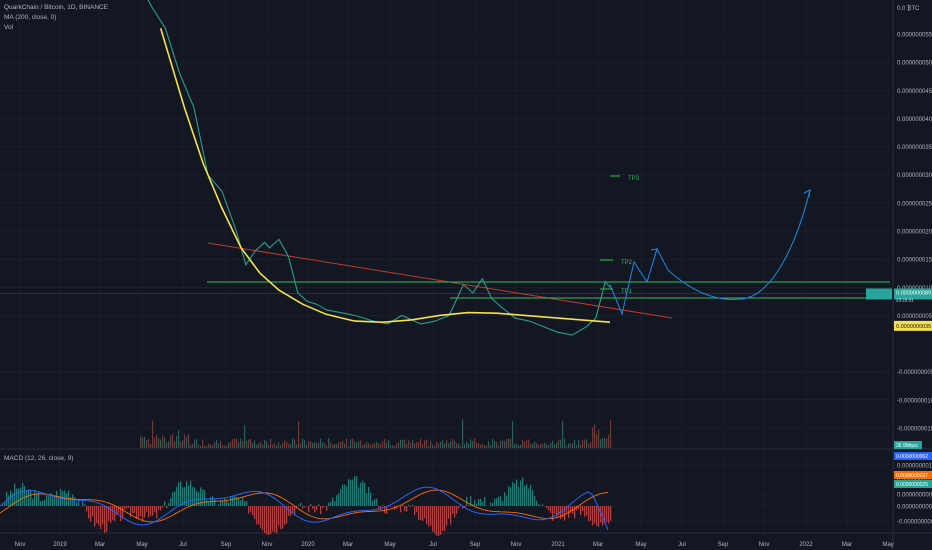 The image size is (932, 550). What do you see at coordinates (38, 458) in the screenshot?
I see `macd-legend: MACD (12, 26, close, 9)` at bounding box center [38, 458].